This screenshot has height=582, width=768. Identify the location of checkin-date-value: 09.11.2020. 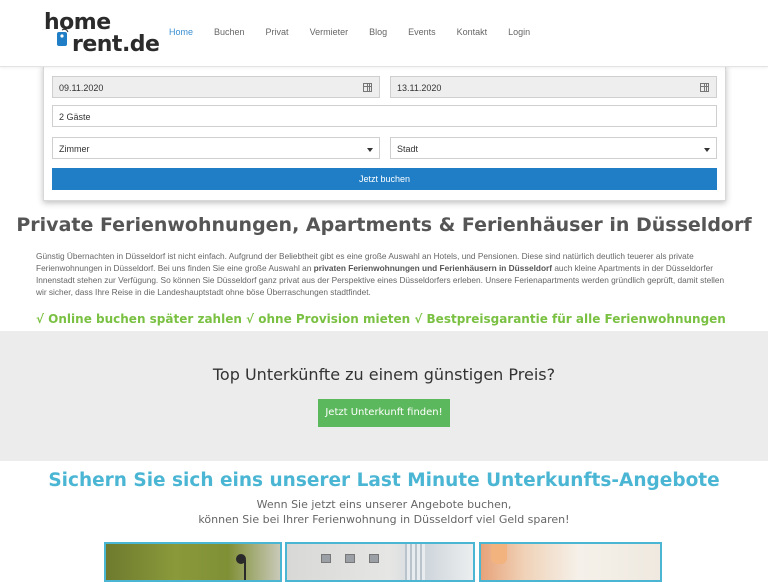
(81, 88).